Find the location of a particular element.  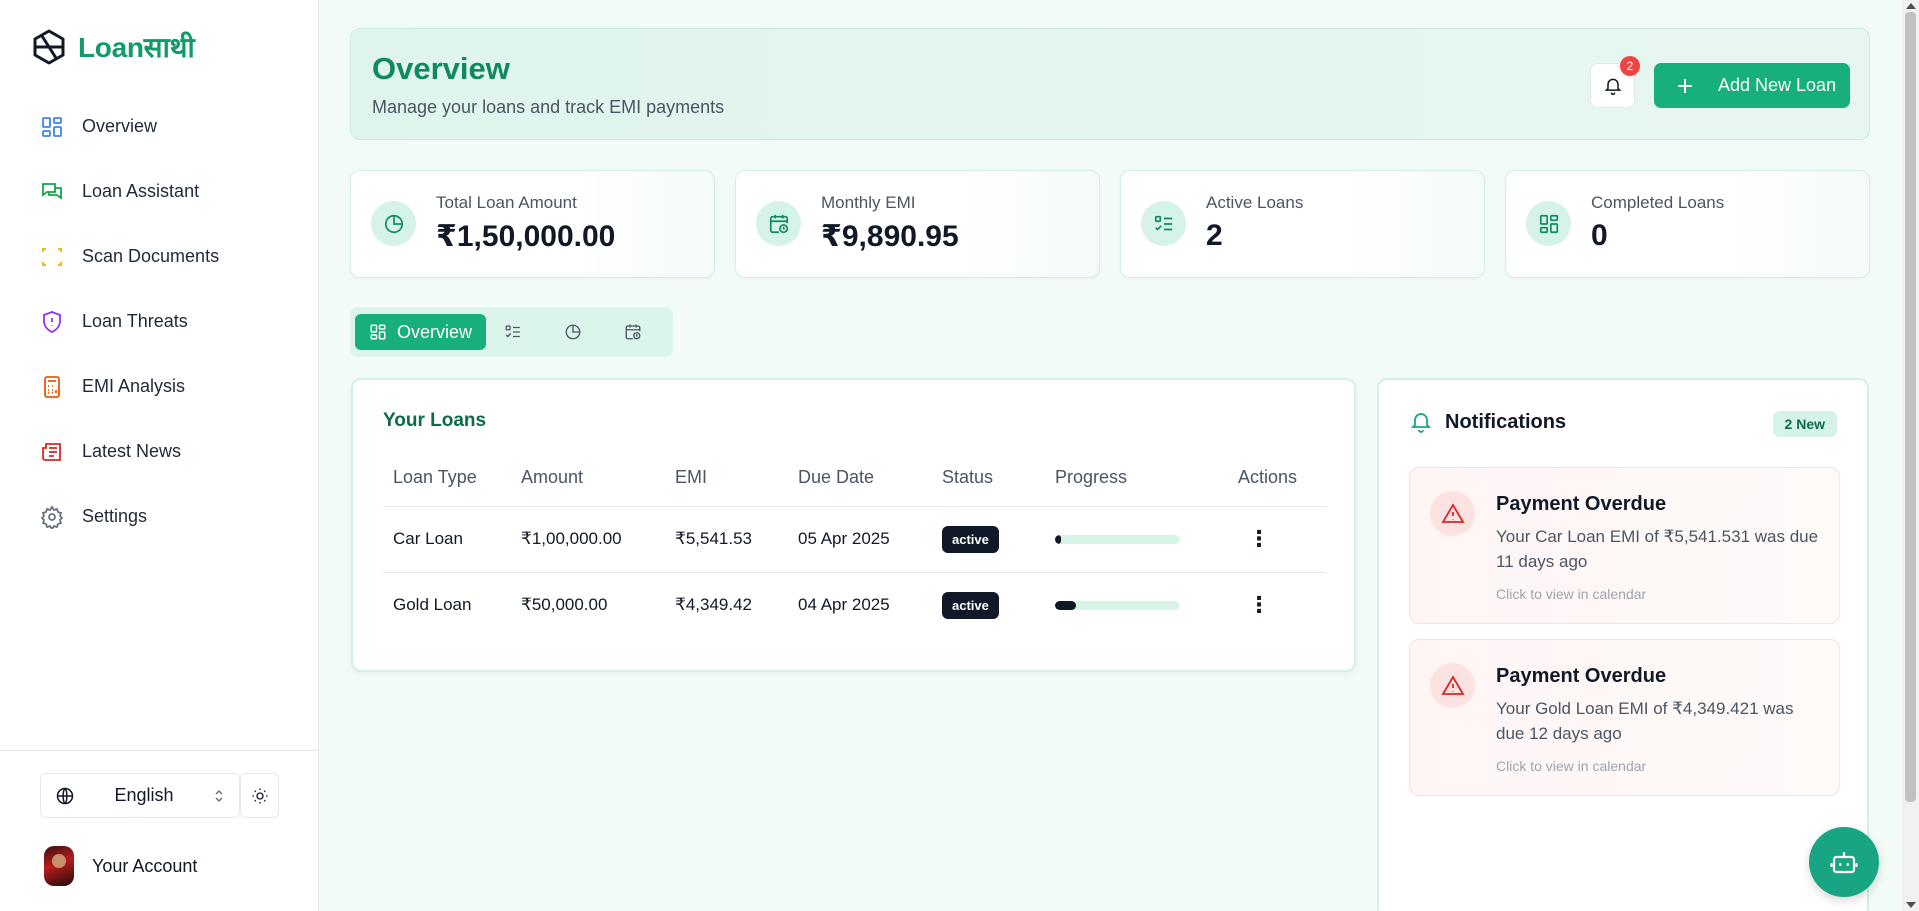

tab-calendar is located at coordinates (633, 332).